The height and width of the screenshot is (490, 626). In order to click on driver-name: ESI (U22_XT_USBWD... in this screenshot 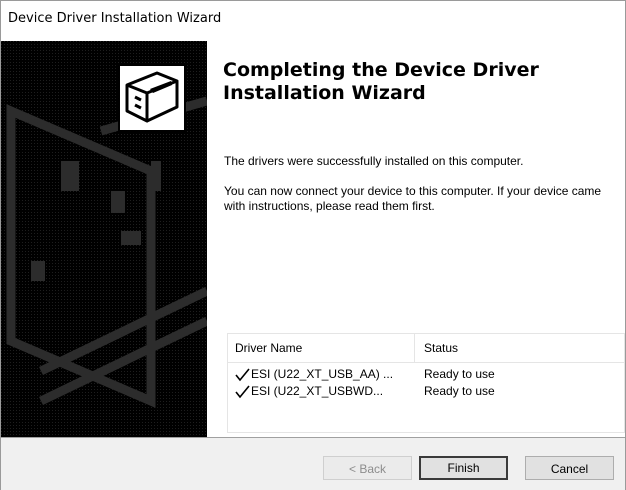, I will do `click(317, 391)`.